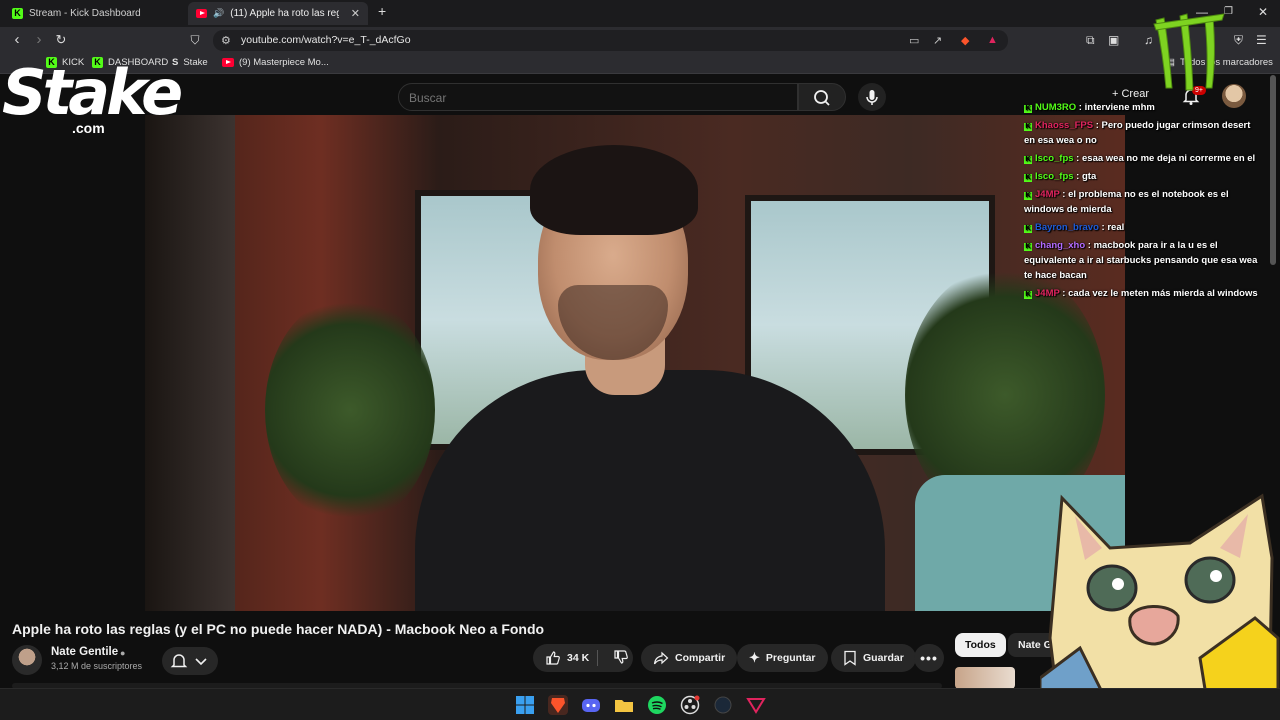 This screenshot has height=720, width=1280. I want to click on spotify-icon, so click(657, 705).